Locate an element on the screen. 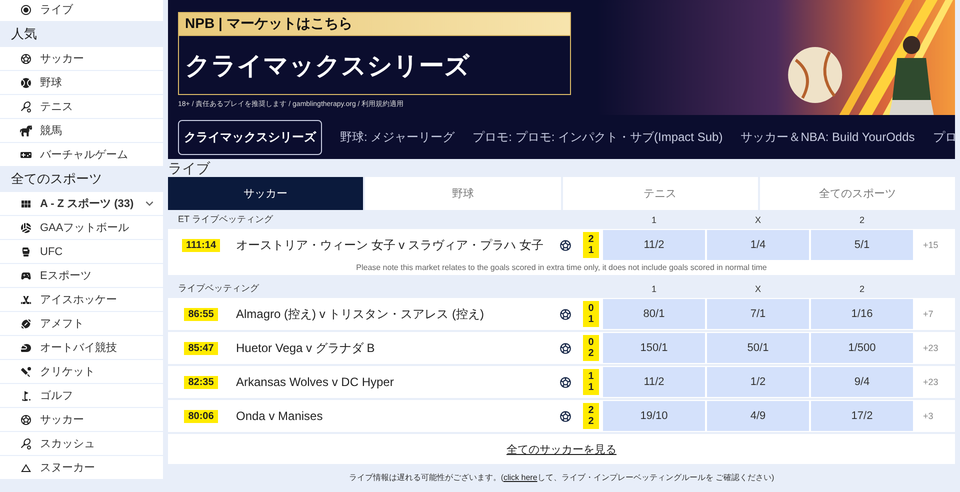 Image resolution: width=960 pixels, height=492 pixels. odds-button: 1/16 is located at coordinates (862, 314).